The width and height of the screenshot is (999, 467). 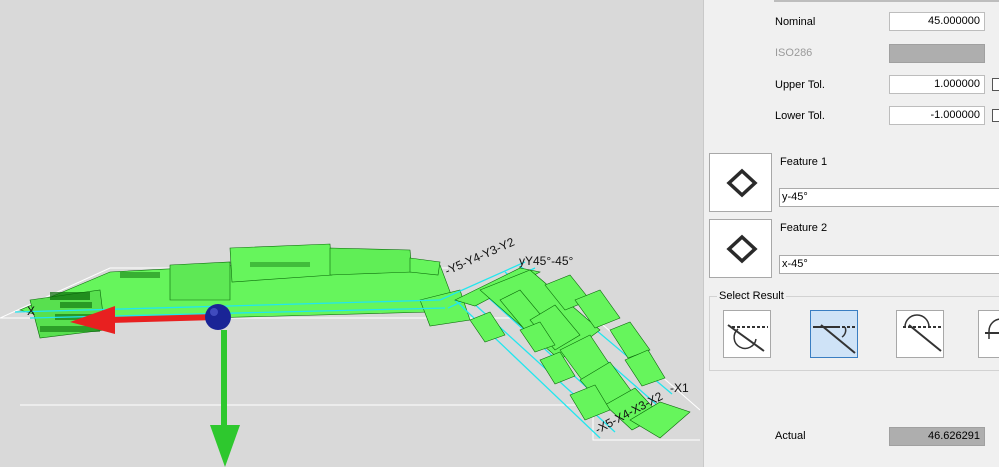 What do you see at coordinates (546, 261) in the screenshot?
I see `feature-label-angle: yY45°-45°` at bounding box center [546, 261].